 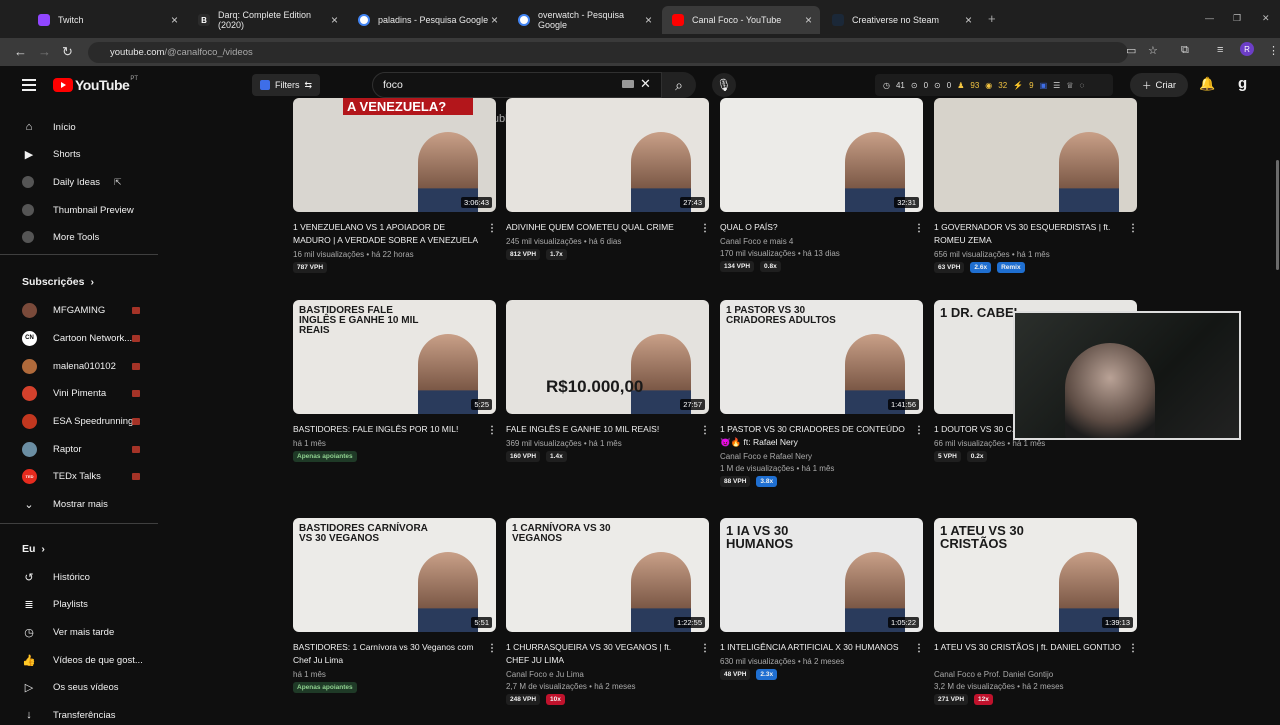 I want to click on youtube-logo: YouTube PT, so click(x=95, y=84).